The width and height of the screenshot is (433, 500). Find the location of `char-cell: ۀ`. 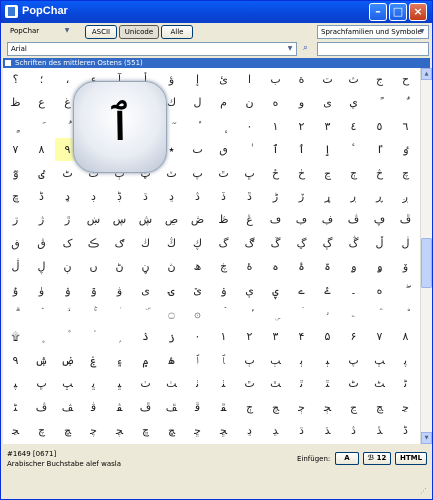

char-cell: ۀ is located at coordinates (249, 266).